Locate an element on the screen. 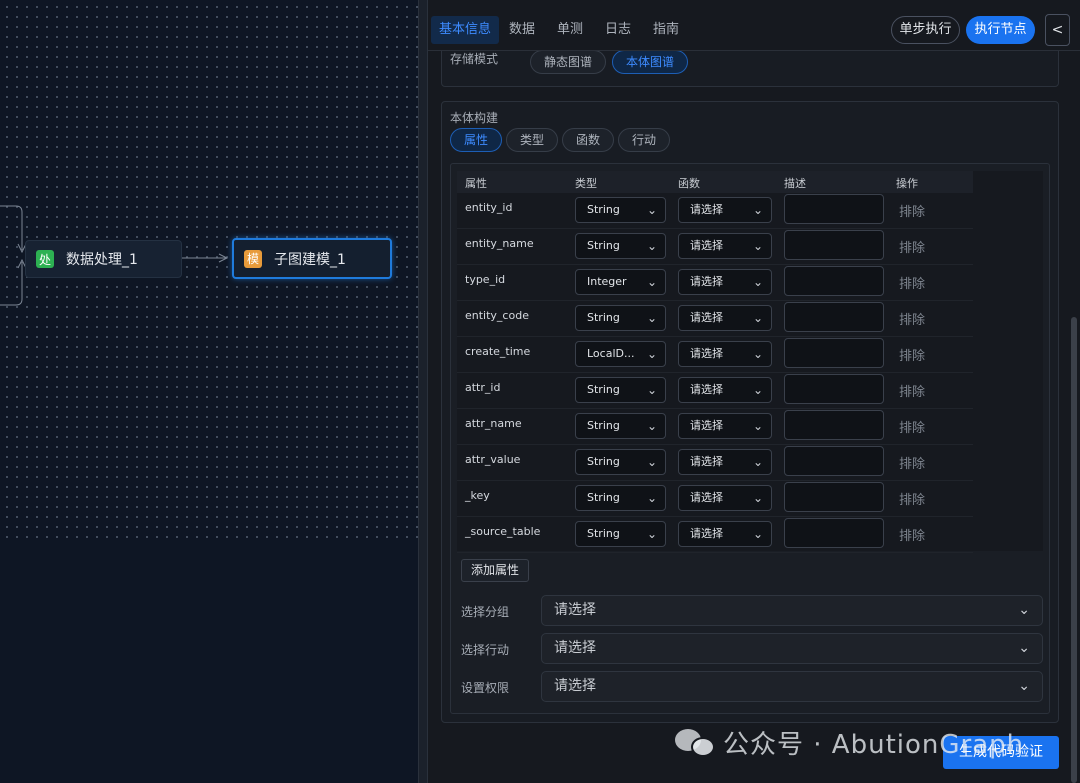  table-header: 属性 类型 函数 描述 操作 is located at coordinates (715, 182).